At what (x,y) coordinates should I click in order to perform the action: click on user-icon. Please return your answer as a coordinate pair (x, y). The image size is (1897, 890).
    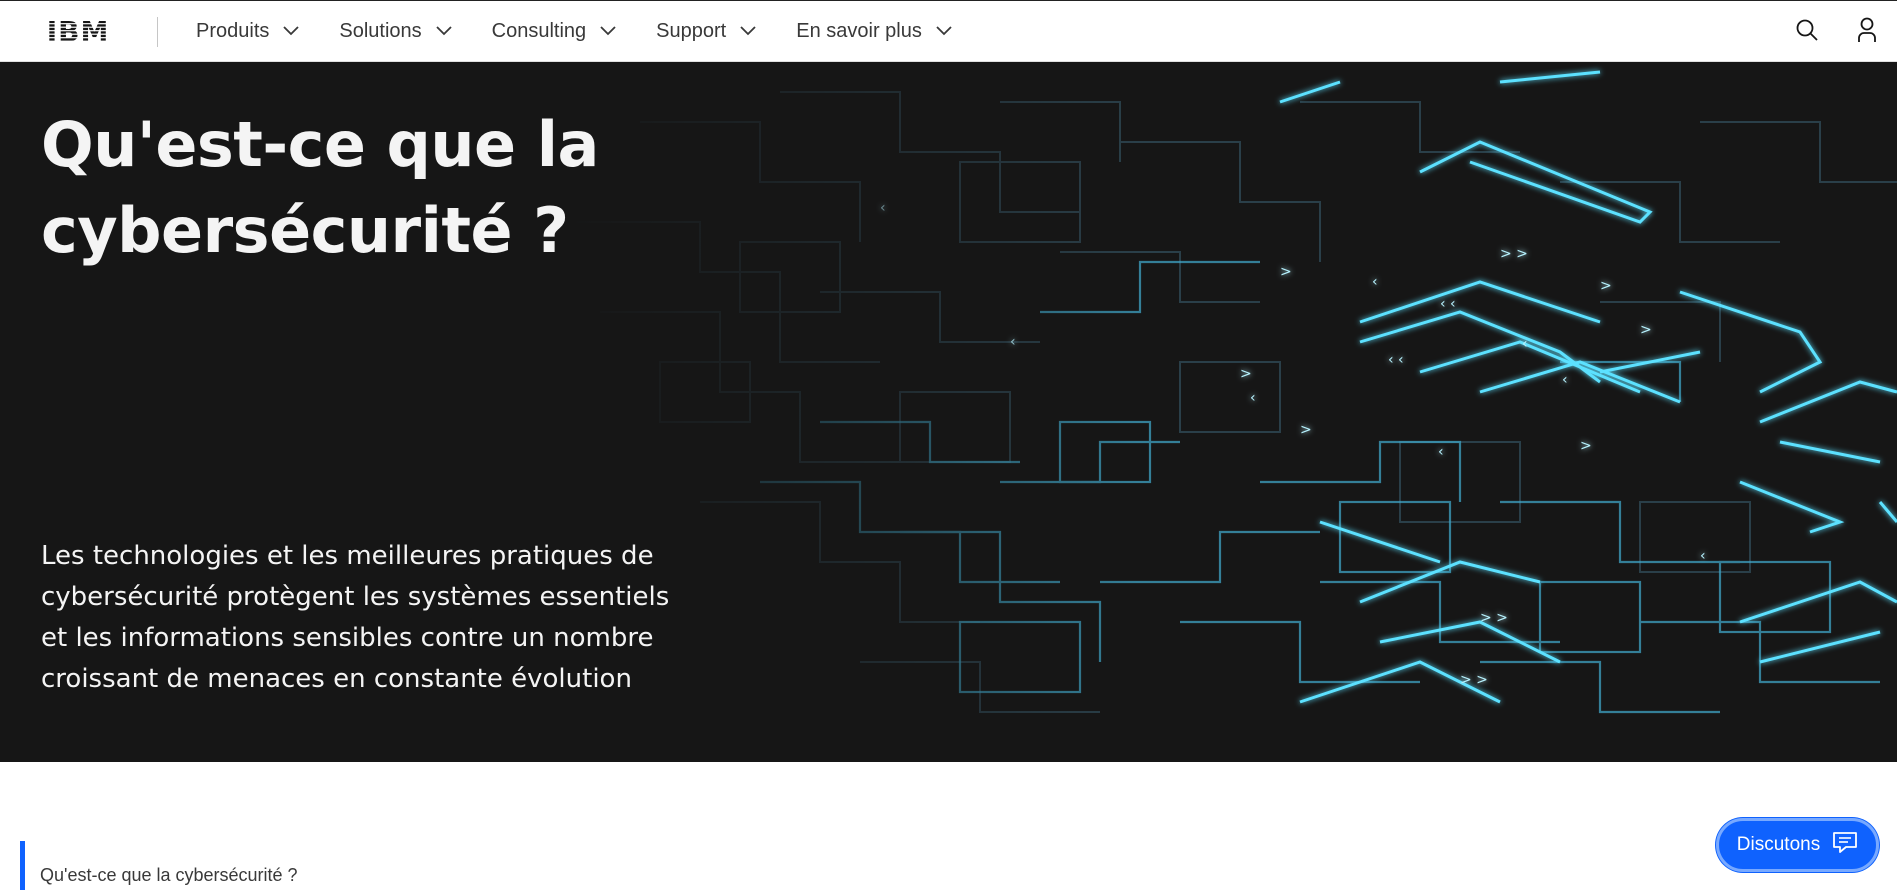
    Looking at the image, I should click on (1867, 32).